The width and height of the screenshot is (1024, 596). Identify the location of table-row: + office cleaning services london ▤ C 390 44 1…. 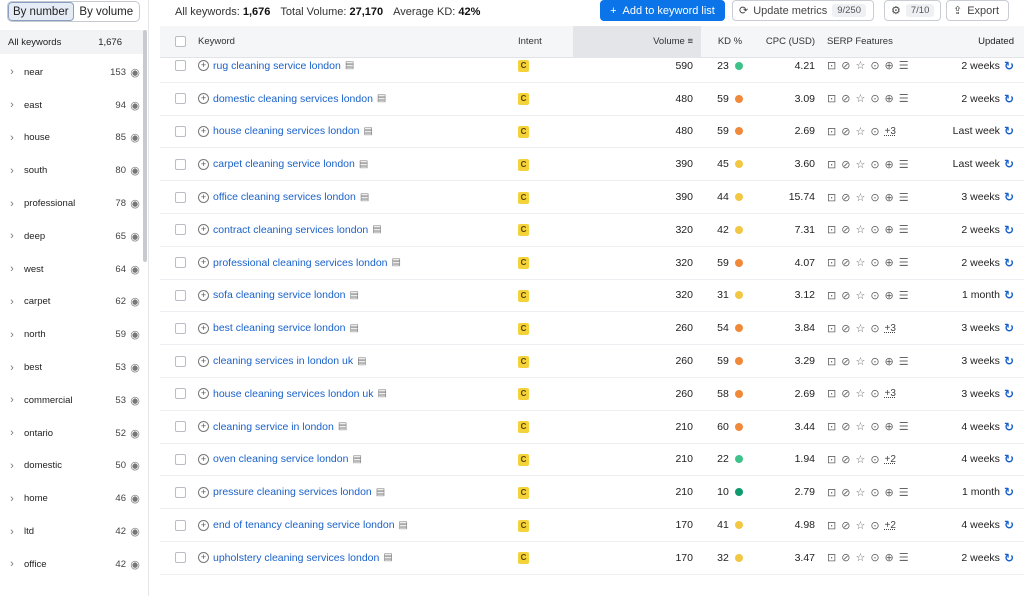
(592, 197).